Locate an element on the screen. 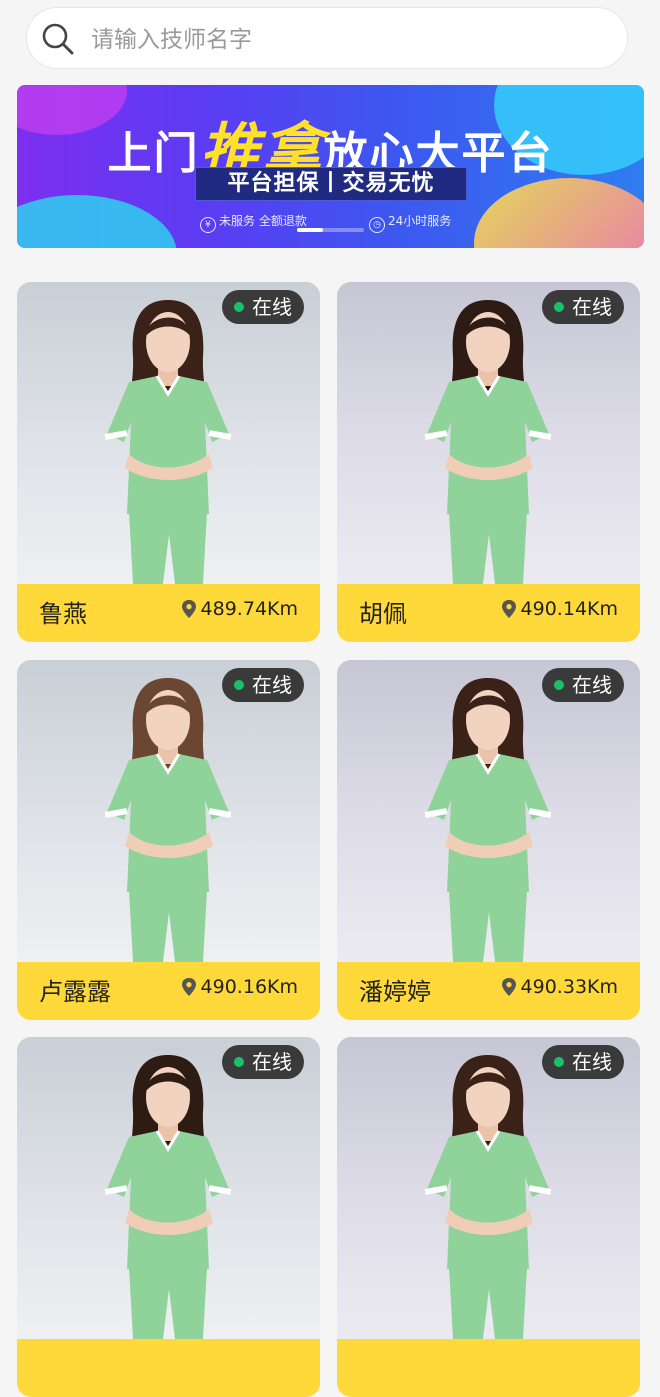 This screenshot has width=660, height=1397. technician-info-bar: 潘婷婷 490.33Km is located at coordinates (488, 991).